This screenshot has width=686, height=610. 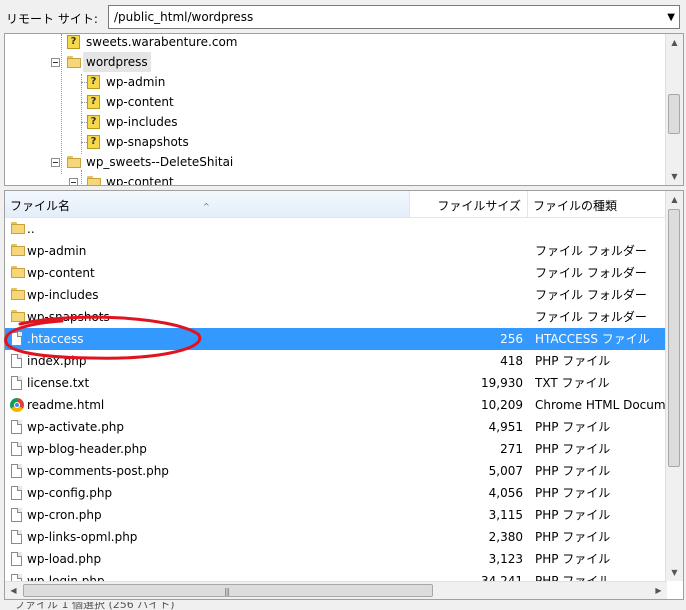 What do you see at coordinates (336, 537) in the screenshot?
I see `file-row: wp-links-opml.php 2,380 PHP ファイル` at bounding box center [336, 537].